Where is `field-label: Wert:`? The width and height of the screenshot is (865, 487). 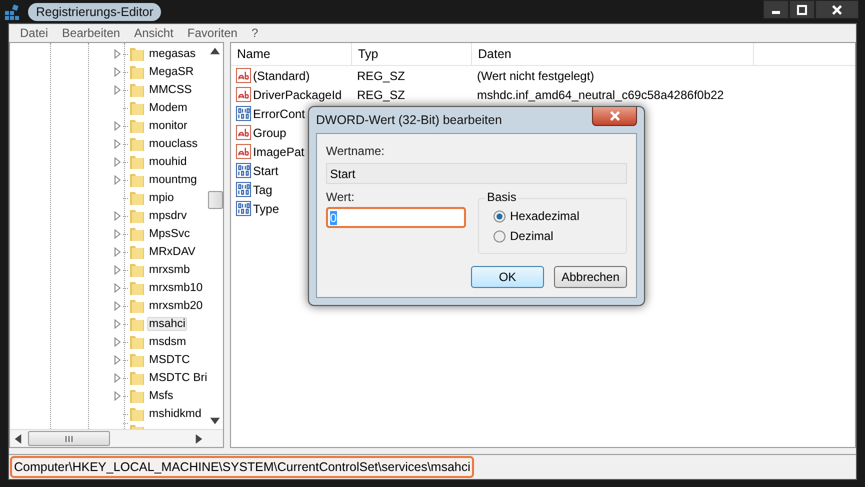
field-label: Wert: is located at coordinates (341, 197).